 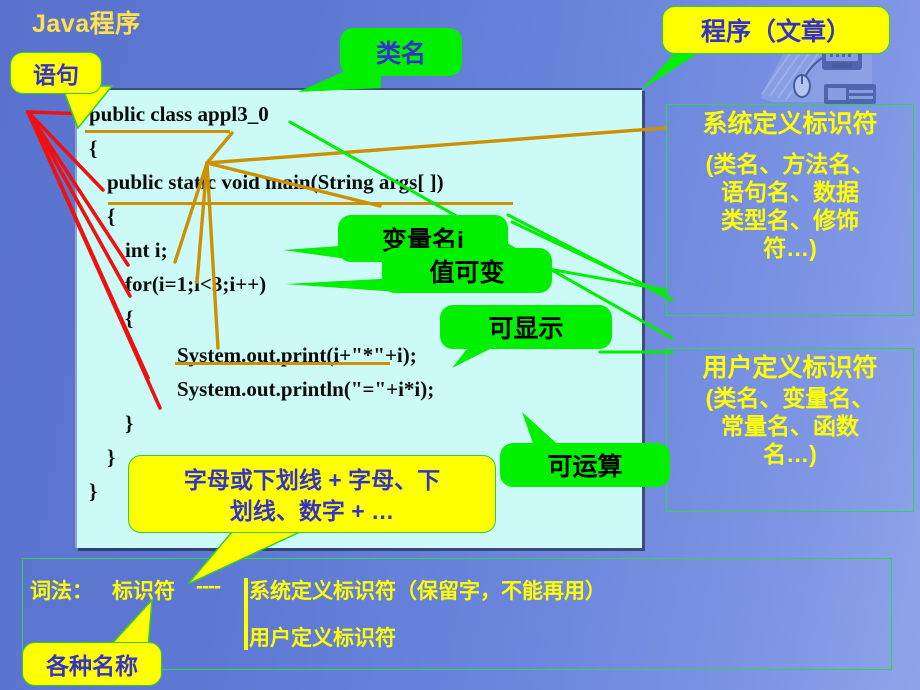 I want to click on callout-displayable-label: 可显示, so click(x=526, y=329).